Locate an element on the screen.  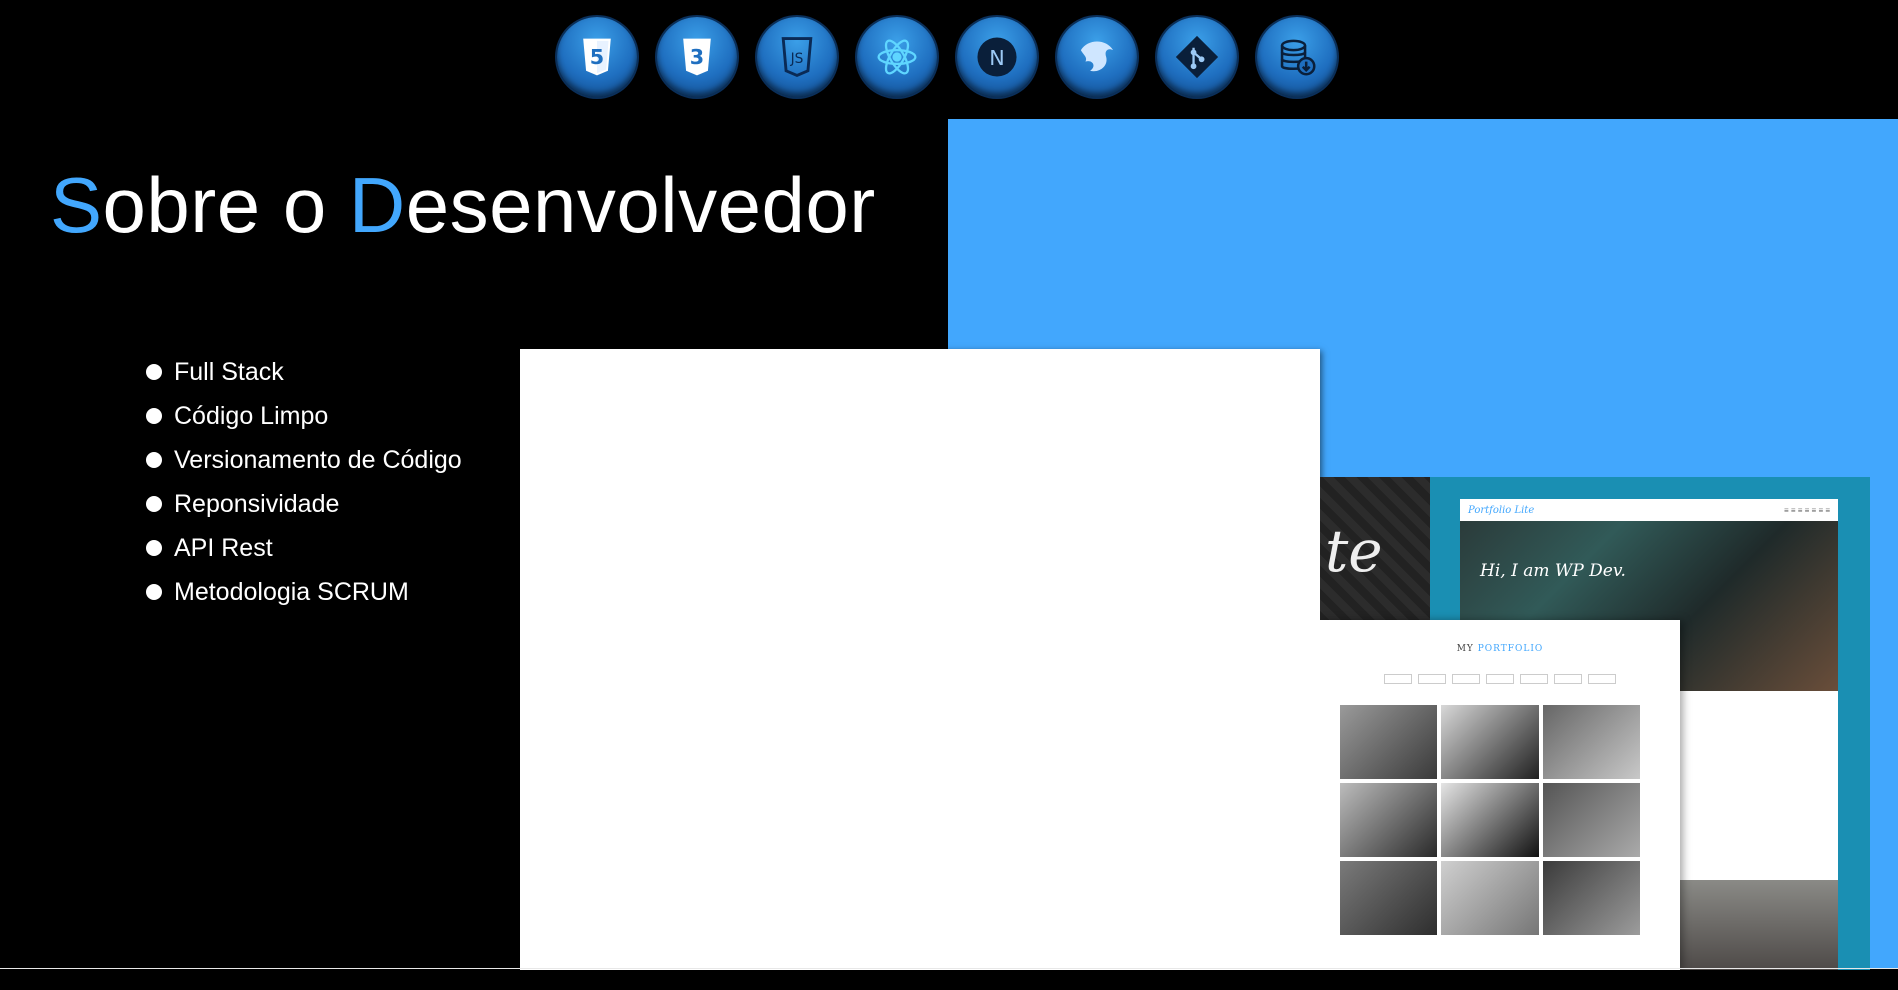
mockup-photo-grid is located at coordinates (1490, 820).